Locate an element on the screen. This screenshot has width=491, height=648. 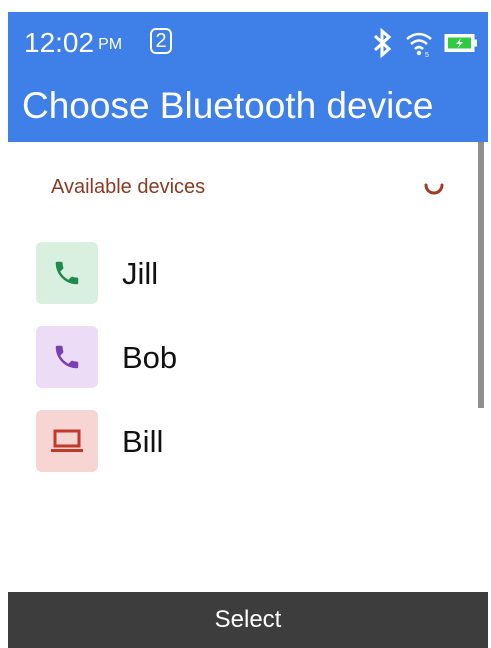
page-title: Choose Bluetooth device is located at coordinates (228, 105).